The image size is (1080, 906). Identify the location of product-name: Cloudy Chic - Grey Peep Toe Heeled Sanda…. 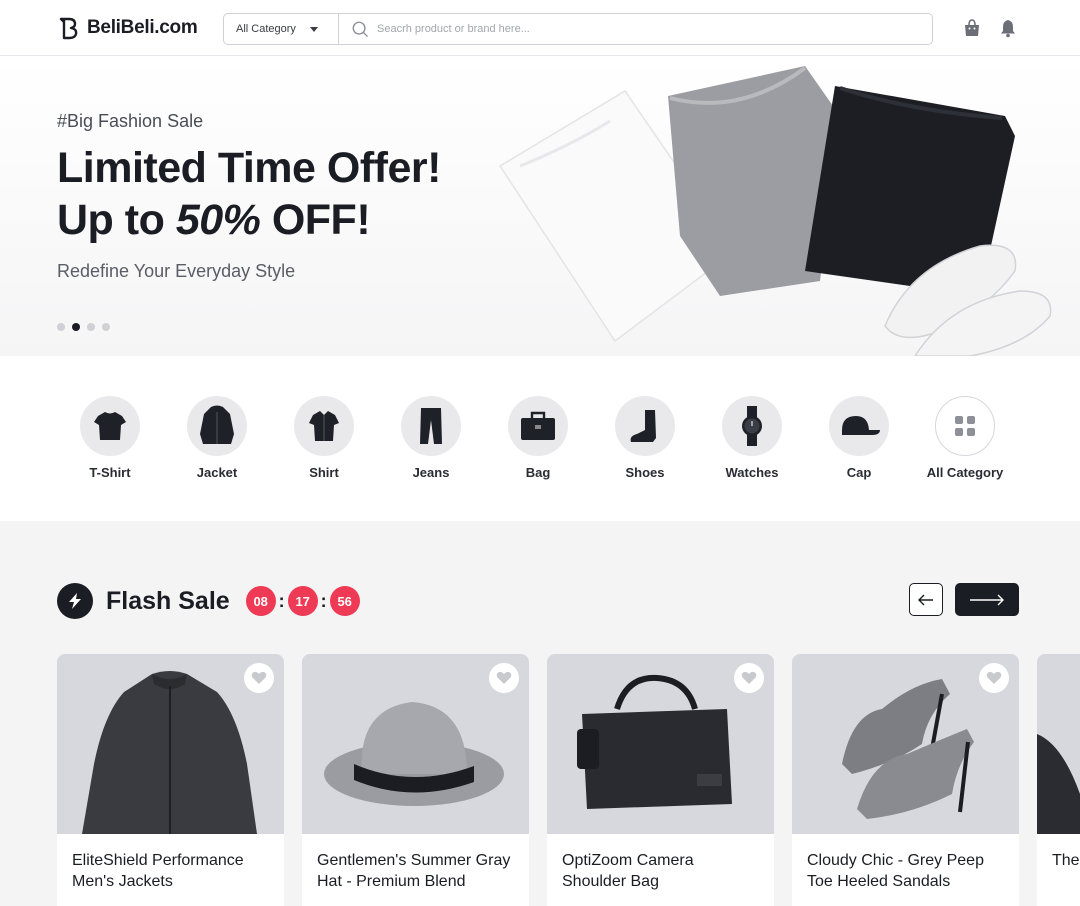
(895, 871).